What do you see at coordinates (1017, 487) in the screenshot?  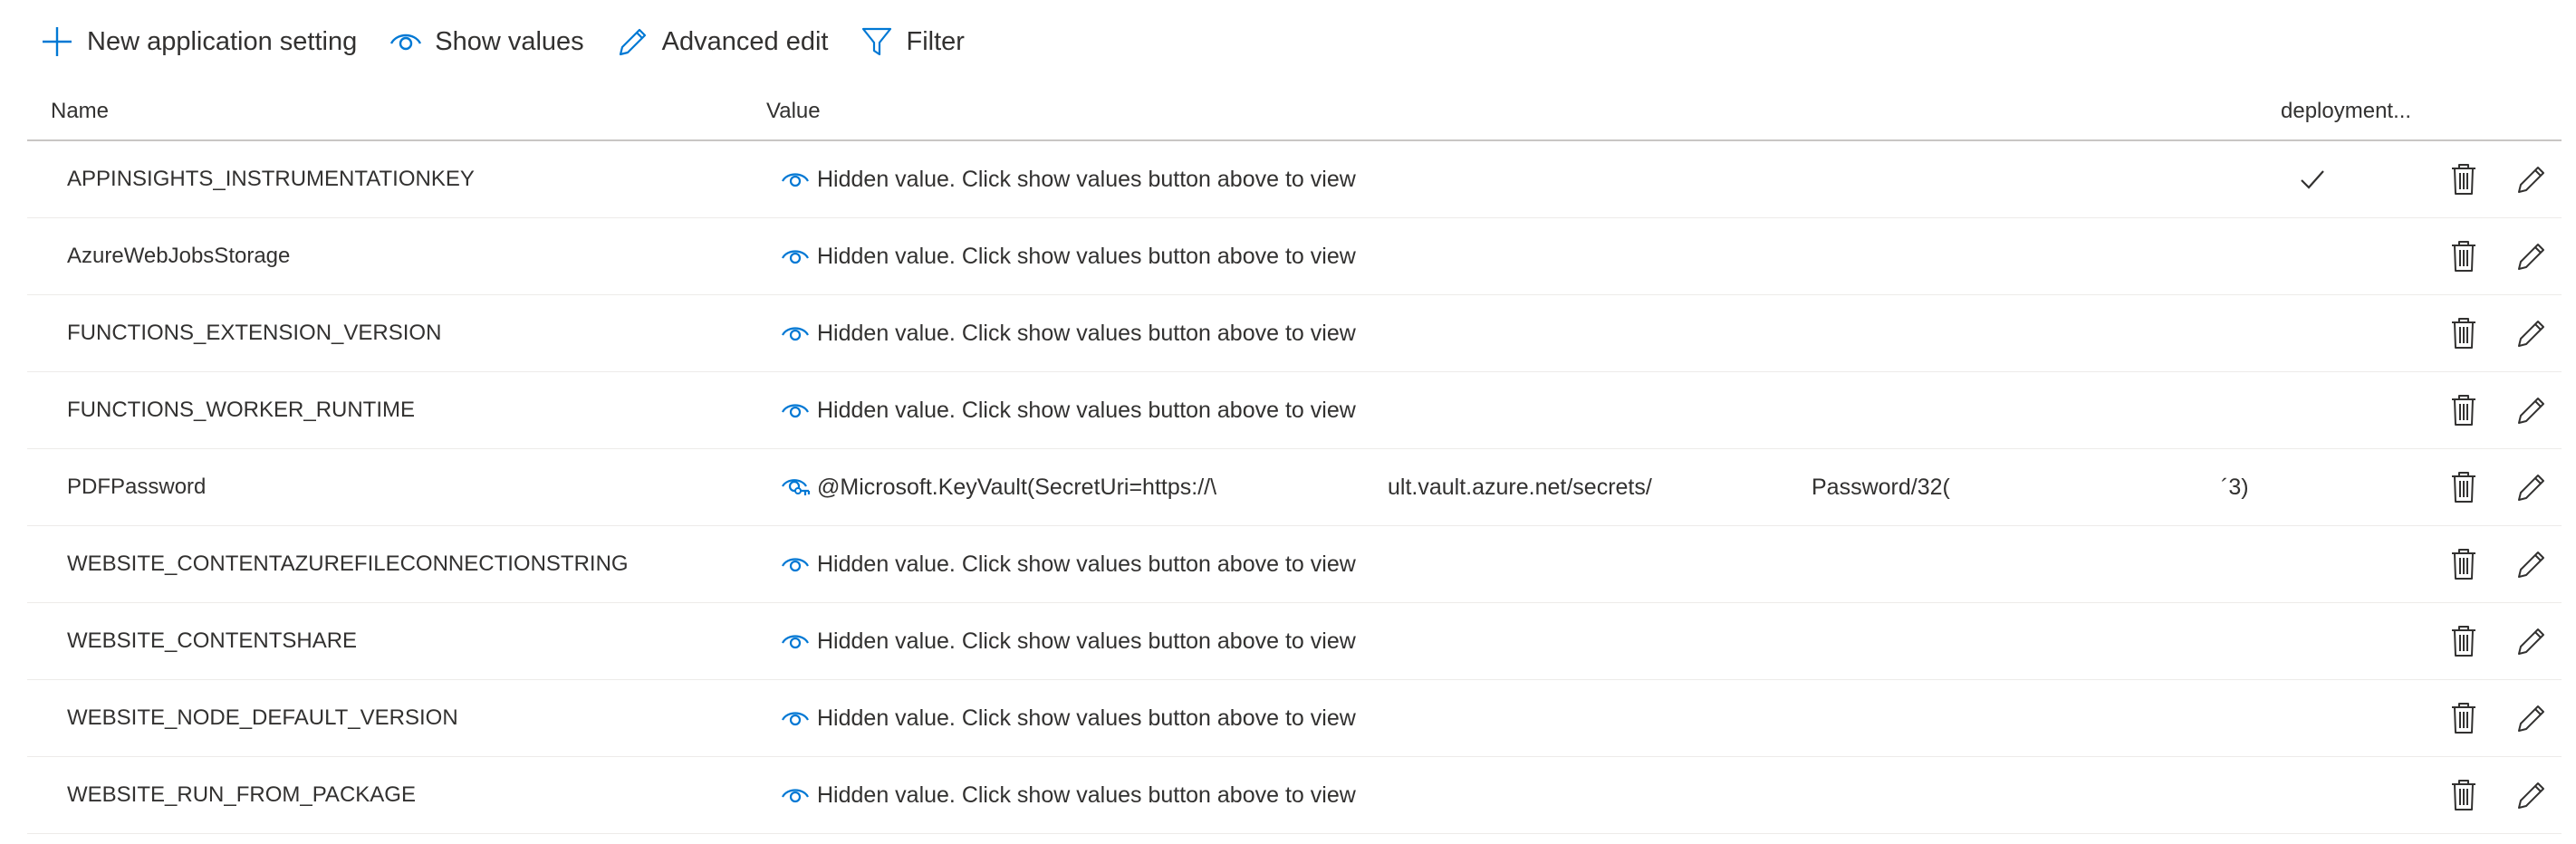 I see `keyvault-reference-text: @Microsoft.KeyVault(SecretUri=https://\` at bounding box center [1017, 487].